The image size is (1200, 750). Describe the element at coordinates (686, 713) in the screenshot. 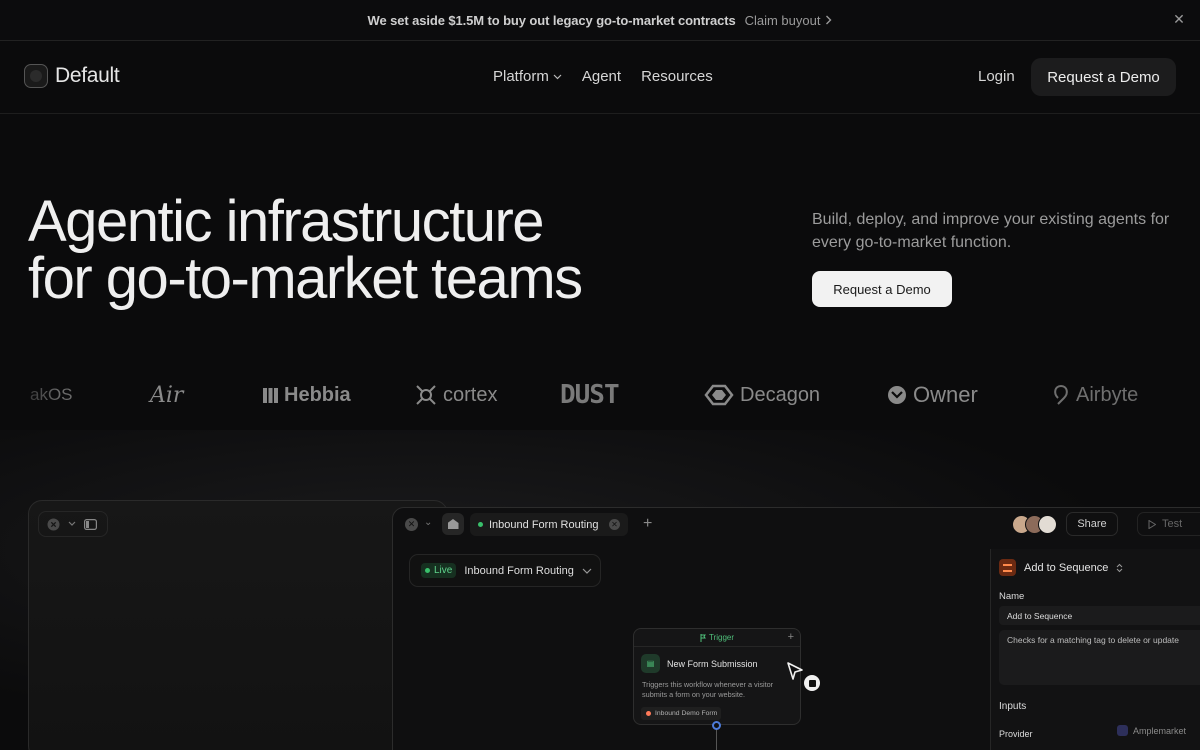

I see `node-chip-label: Inbound Demo Form` at that location.